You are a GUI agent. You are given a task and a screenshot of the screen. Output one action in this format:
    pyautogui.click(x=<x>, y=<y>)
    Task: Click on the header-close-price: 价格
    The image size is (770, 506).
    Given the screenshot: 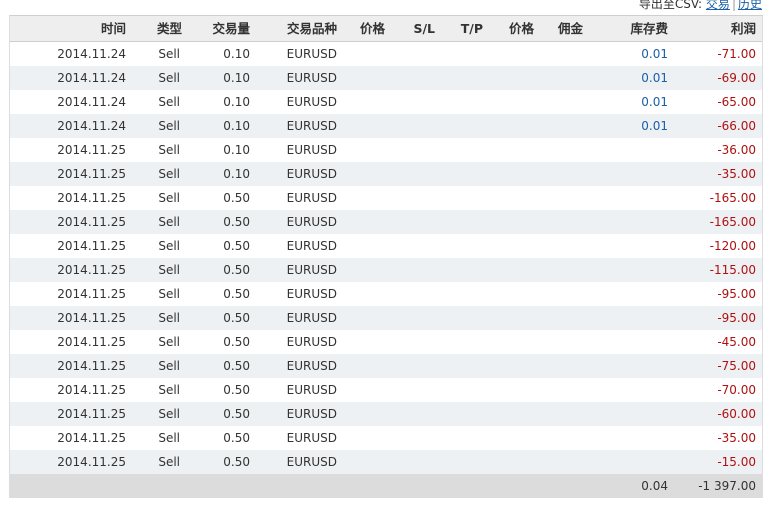 What is the action you would take?
    pyautogui.click(x=510, y=28)
    